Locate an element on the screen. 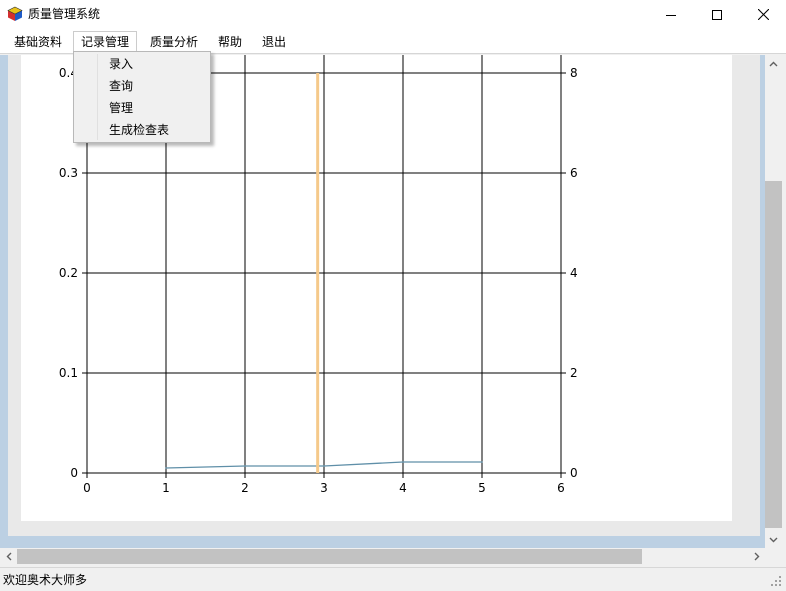 The image size is (786, 591). vertical-scrollbar is located at coordinates (773, 301).